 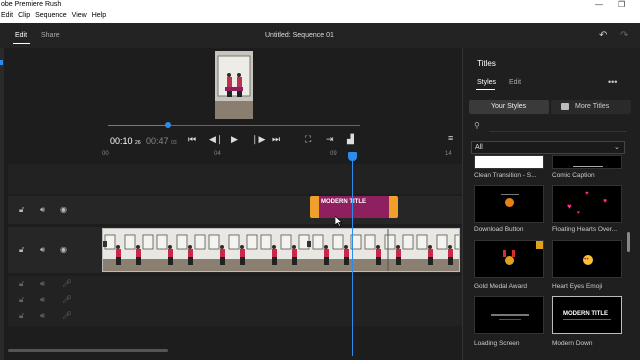 What do you see at coordinates (350, 139) in the screenshot?
I see `quality-icon: ▟` at bounding box center [350, 139].